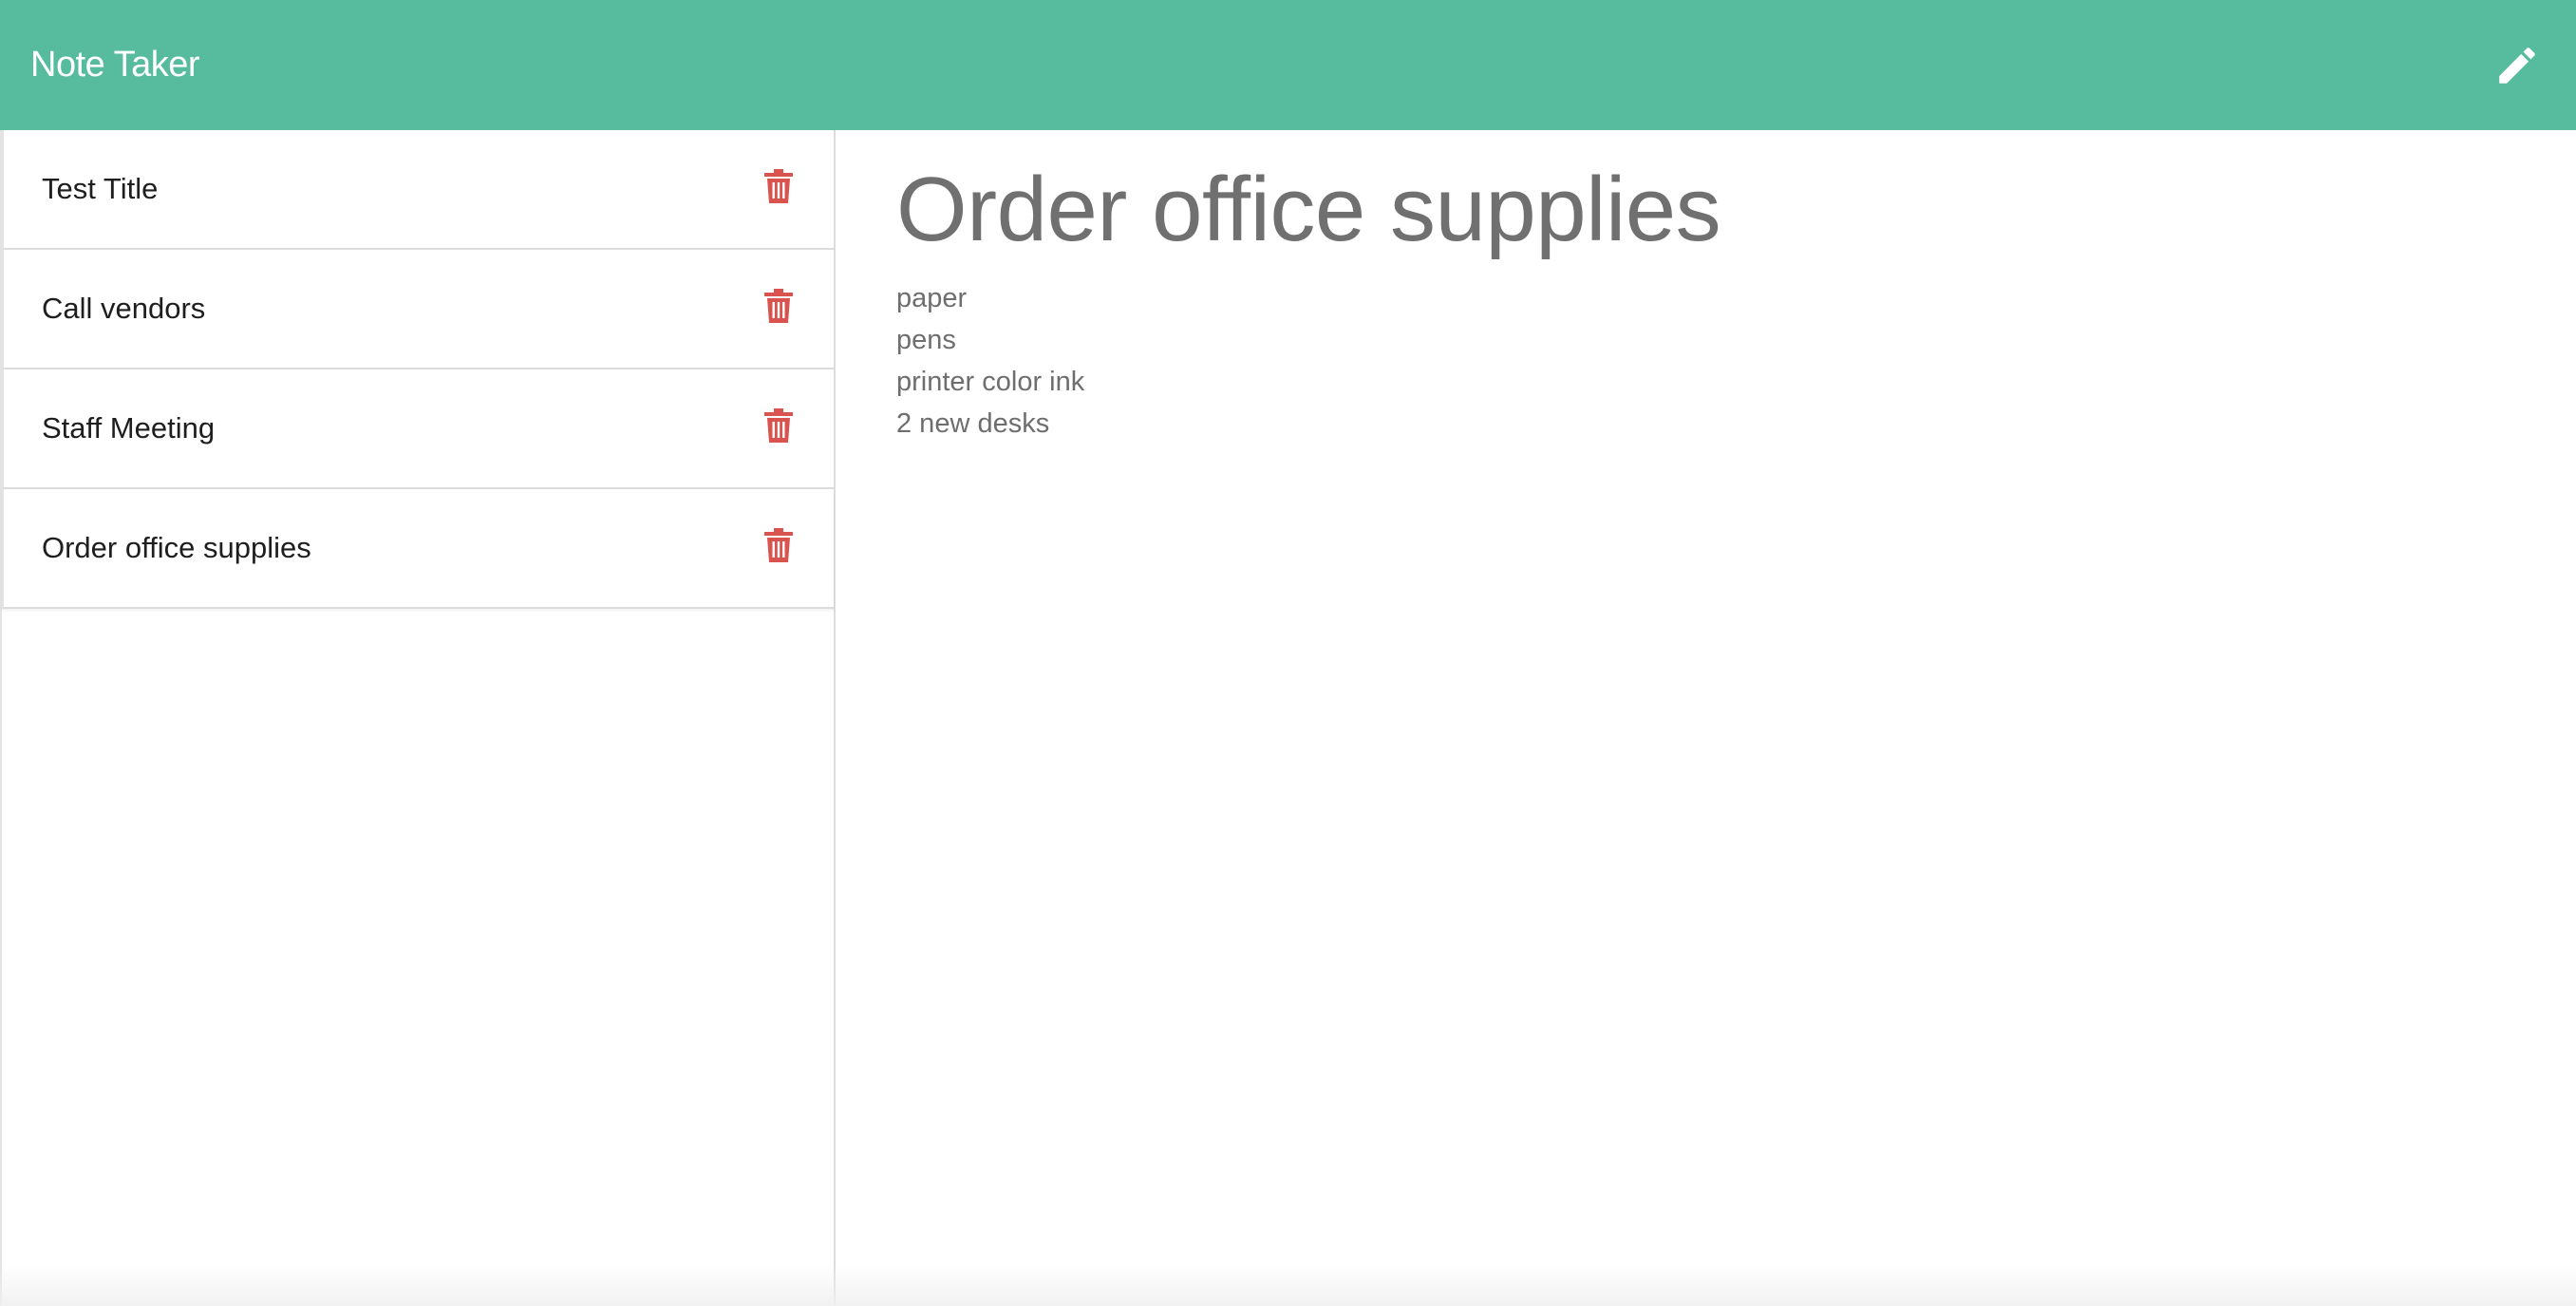 This screenshot has width=2576, height=1306. Describe the element at coordinates (418, 309) in the screenshot. I see `list-item: Call vendors` at that location.